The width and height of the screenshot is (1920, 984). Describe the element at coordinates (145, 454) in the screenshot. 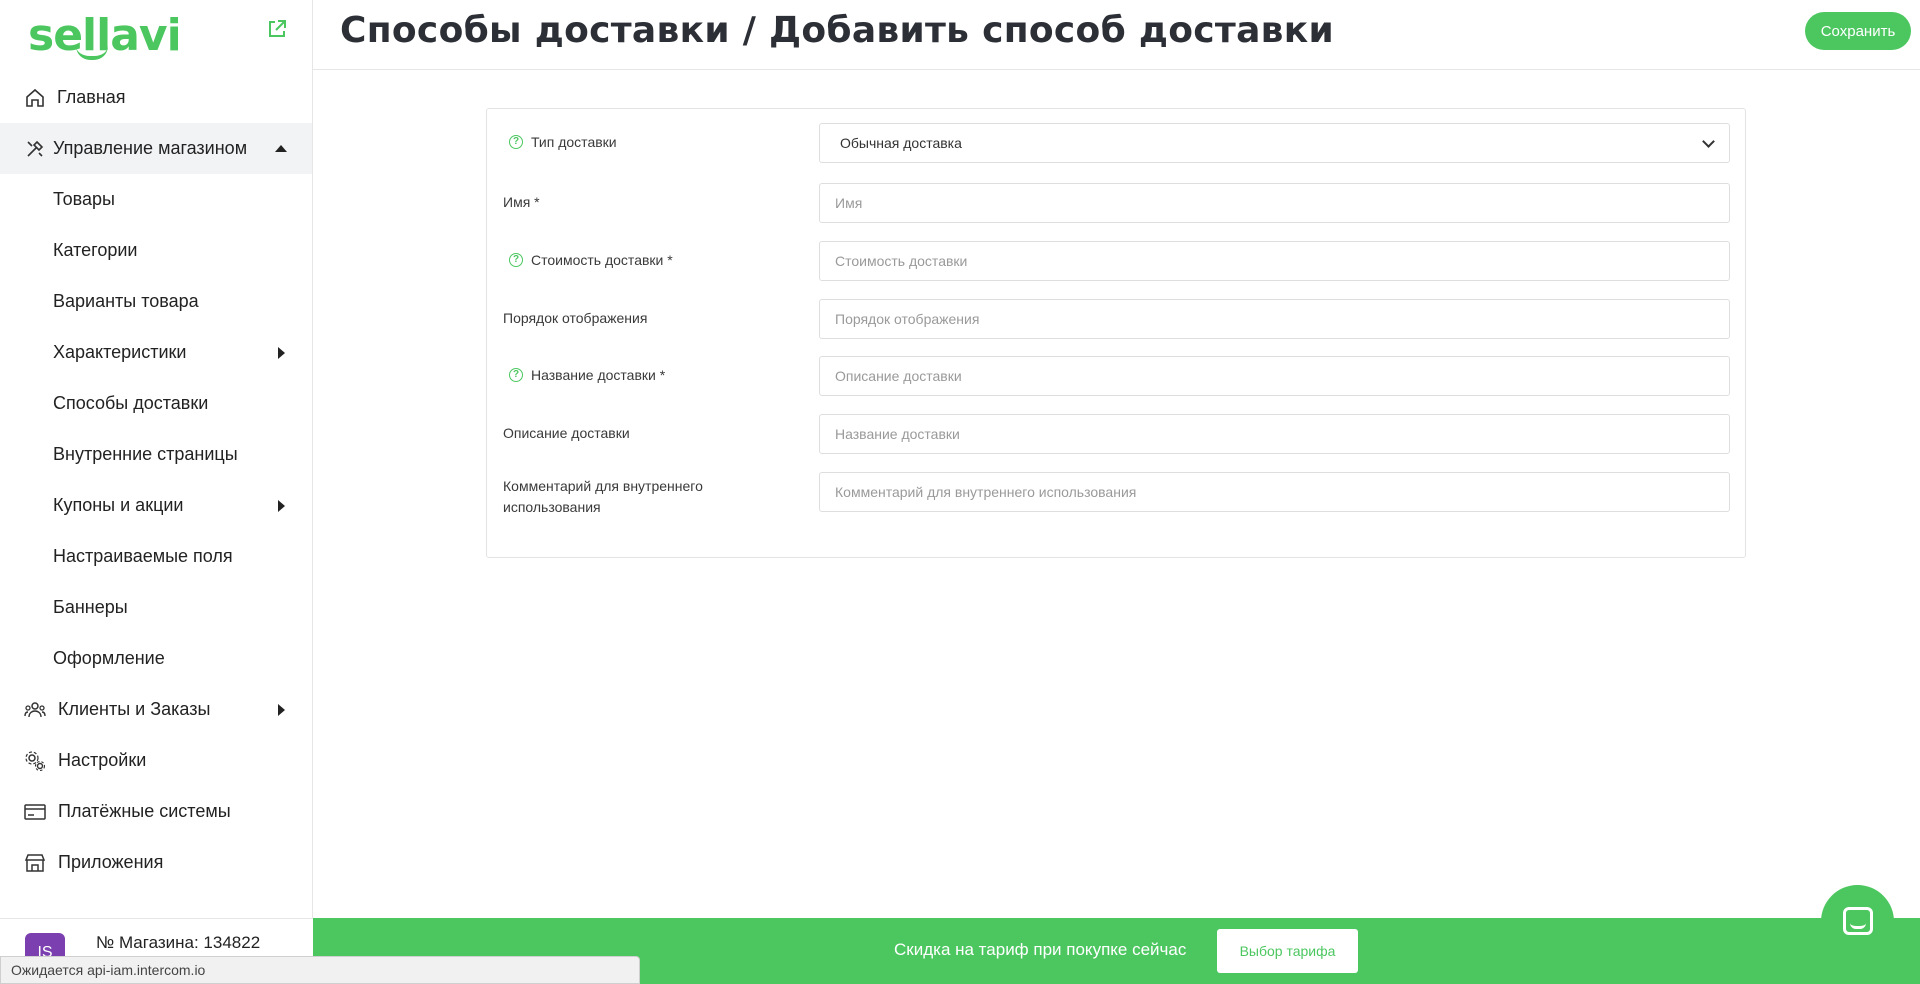

I see `sidebar-item-label: Внутренние страницы` at that location.